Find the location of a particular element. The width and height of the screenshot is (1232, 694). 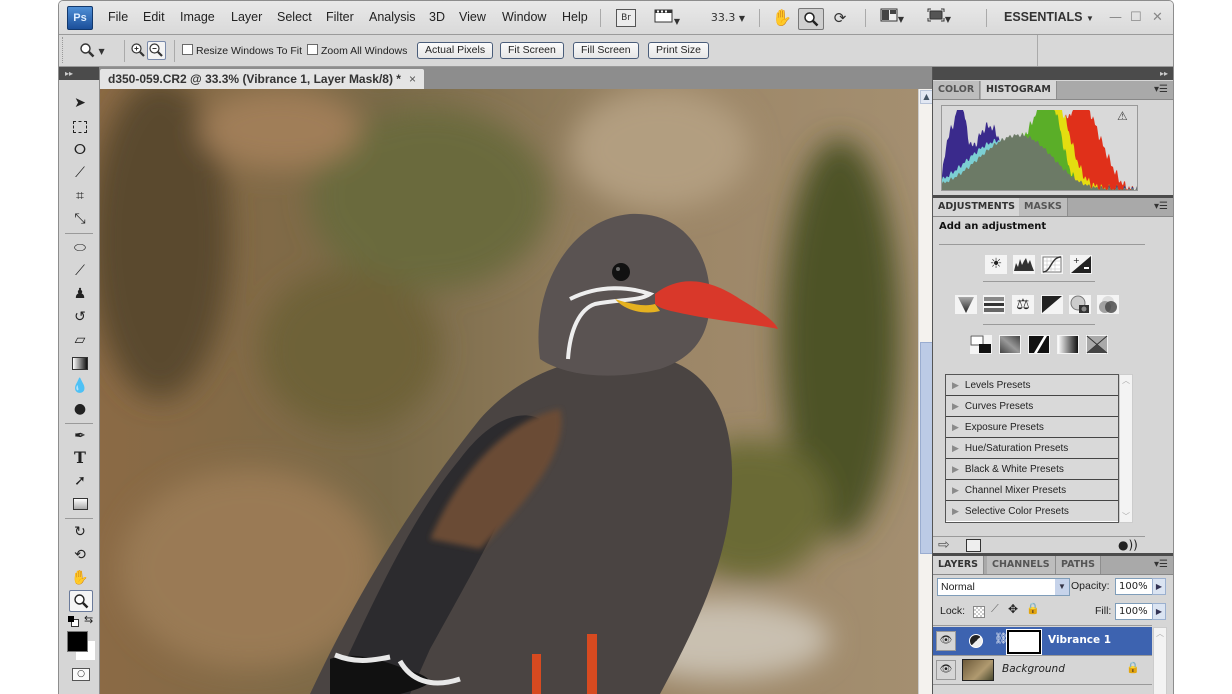

return-to-list-button: ⇨ is located at coordinates (944, 545).